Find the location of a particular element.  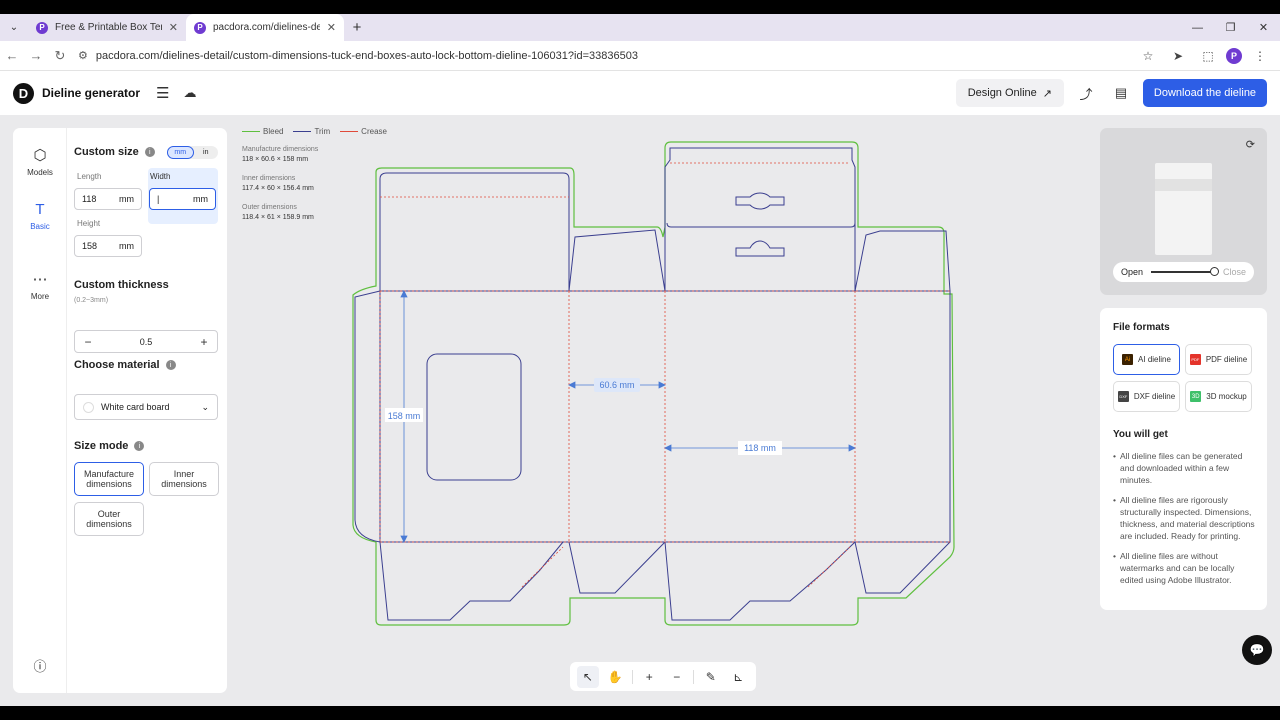

format-label: DXF dieline is located at coordinates (1154, 396).